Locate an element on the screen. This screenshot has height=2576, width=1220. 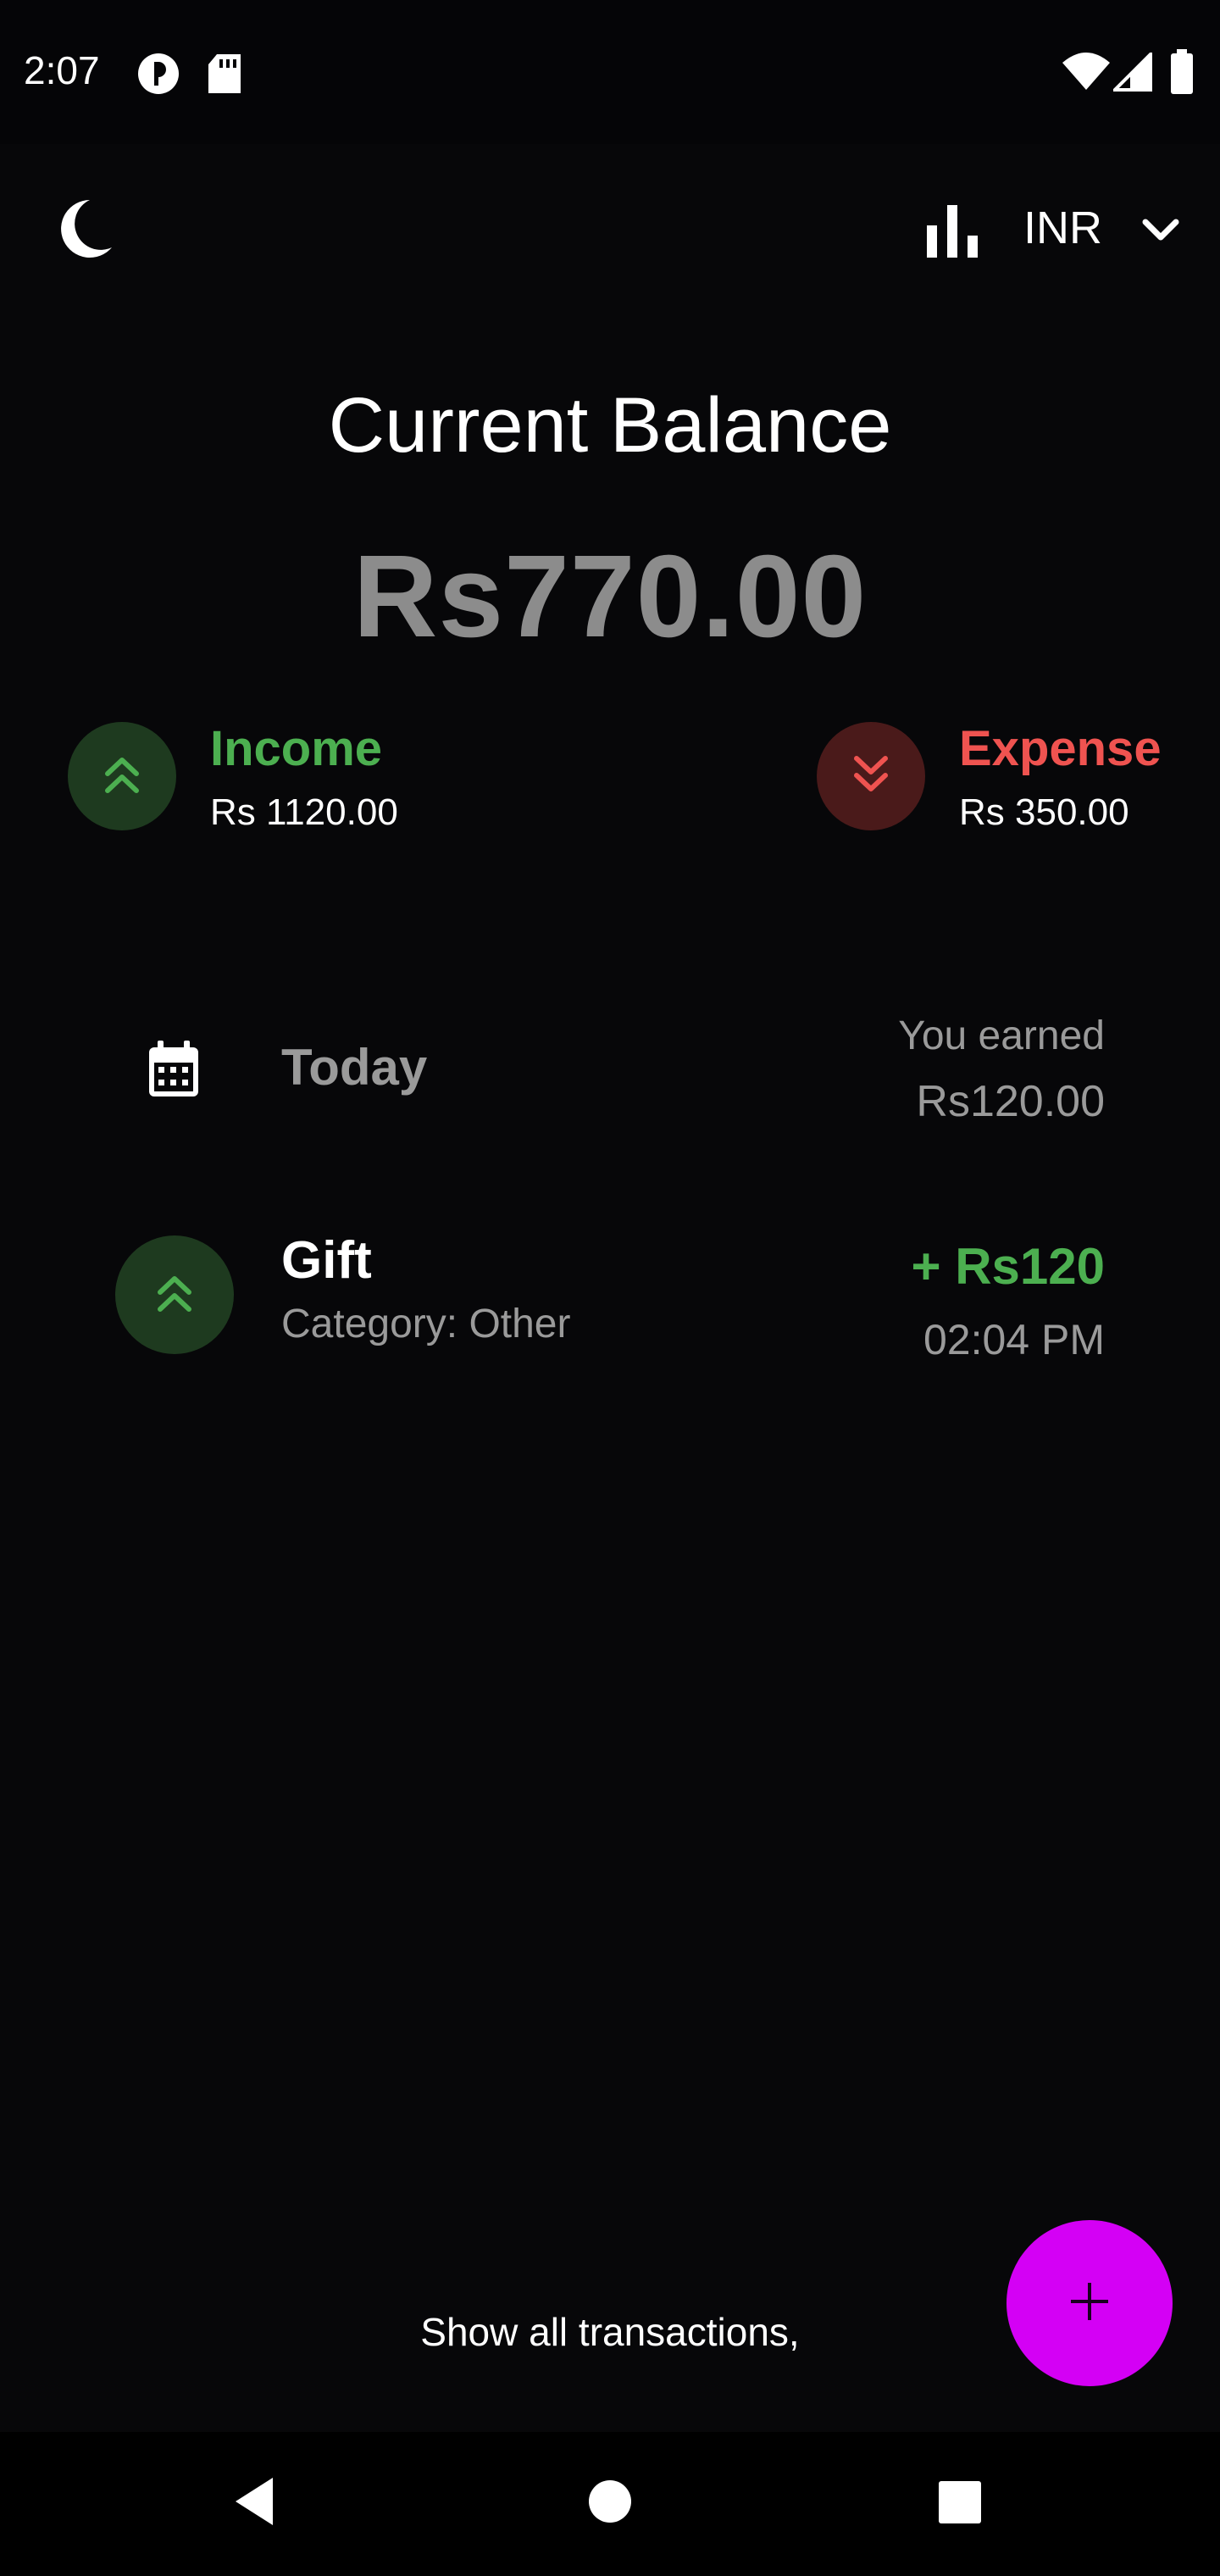
income-label: Income is located at coordinates (296, 748).